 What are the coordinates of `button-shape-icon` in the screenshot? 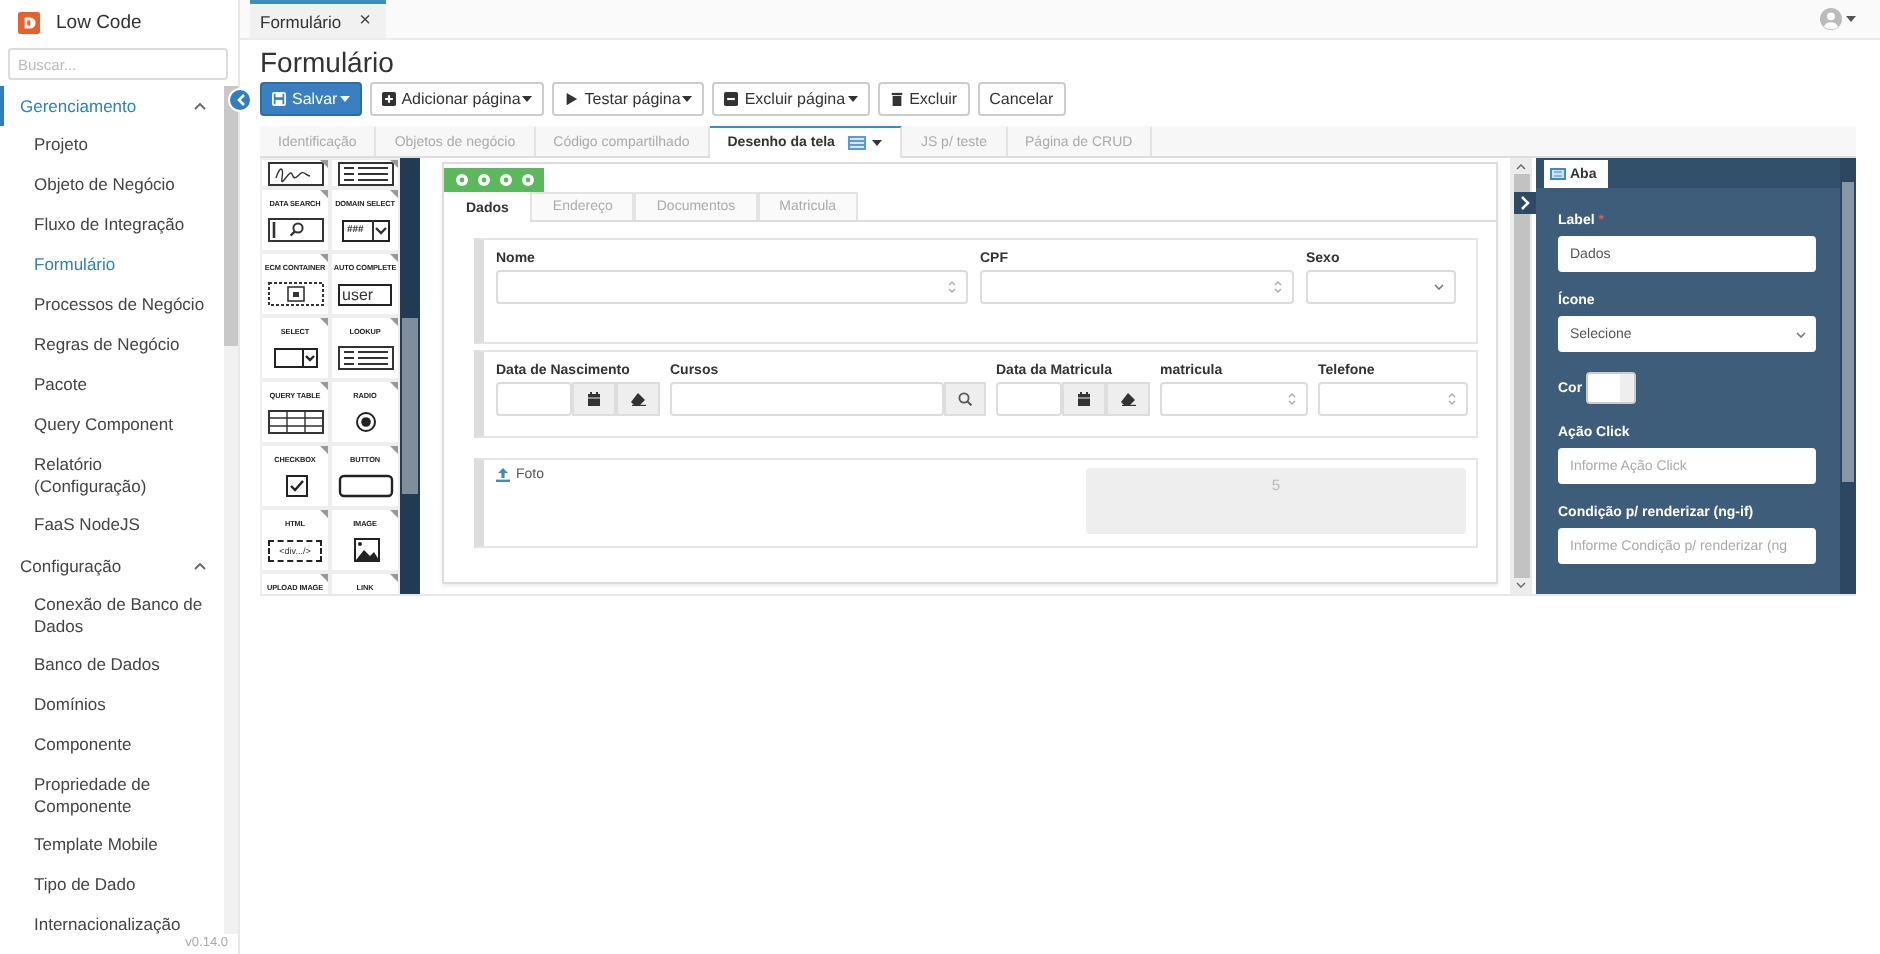 It's located at (365, 486).